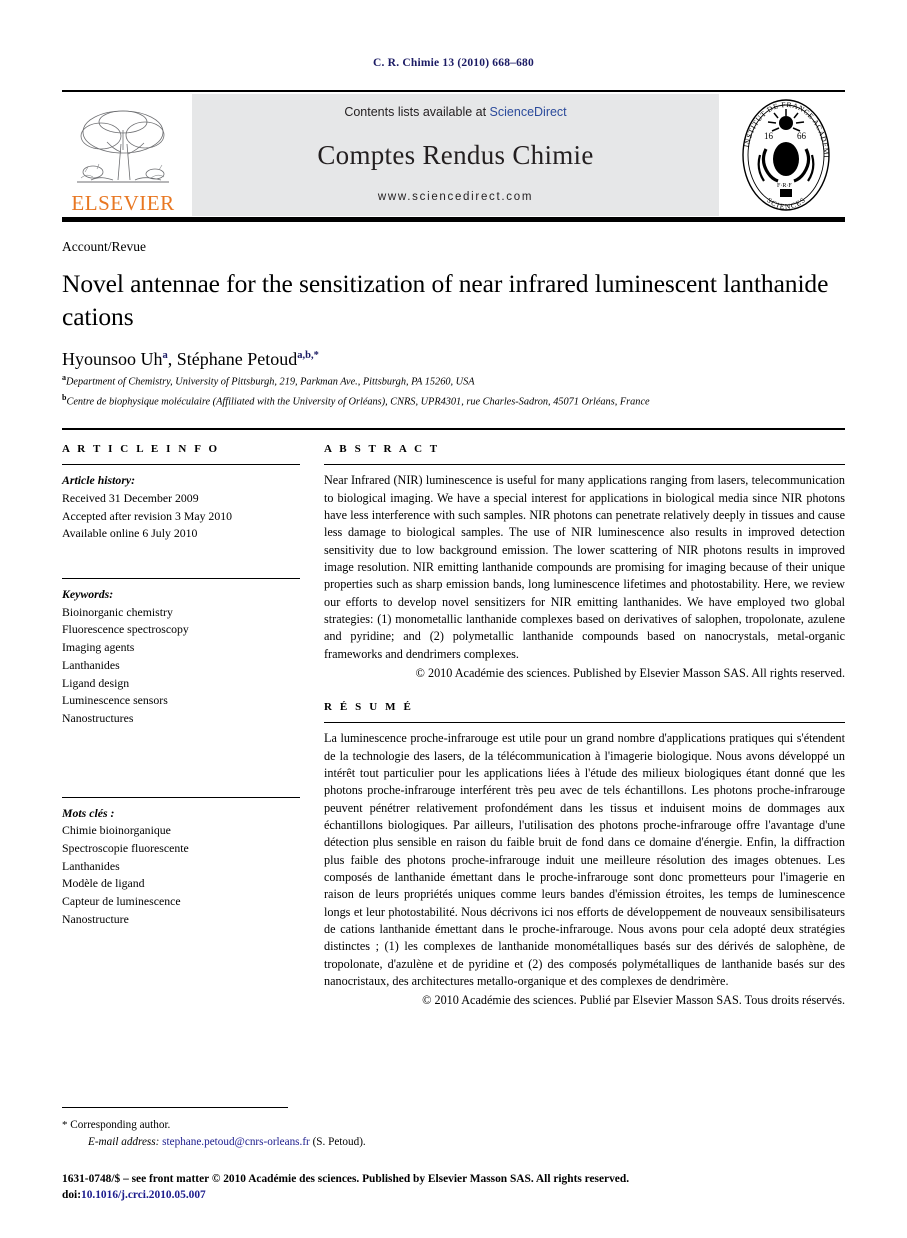 Image resolution: width=907 pixels, height=1238 pixels. What do you see at coordinates (124, 1142) in the screenshot?
I see `email-label: E-mail address:` at bounding box center [124, 1142].